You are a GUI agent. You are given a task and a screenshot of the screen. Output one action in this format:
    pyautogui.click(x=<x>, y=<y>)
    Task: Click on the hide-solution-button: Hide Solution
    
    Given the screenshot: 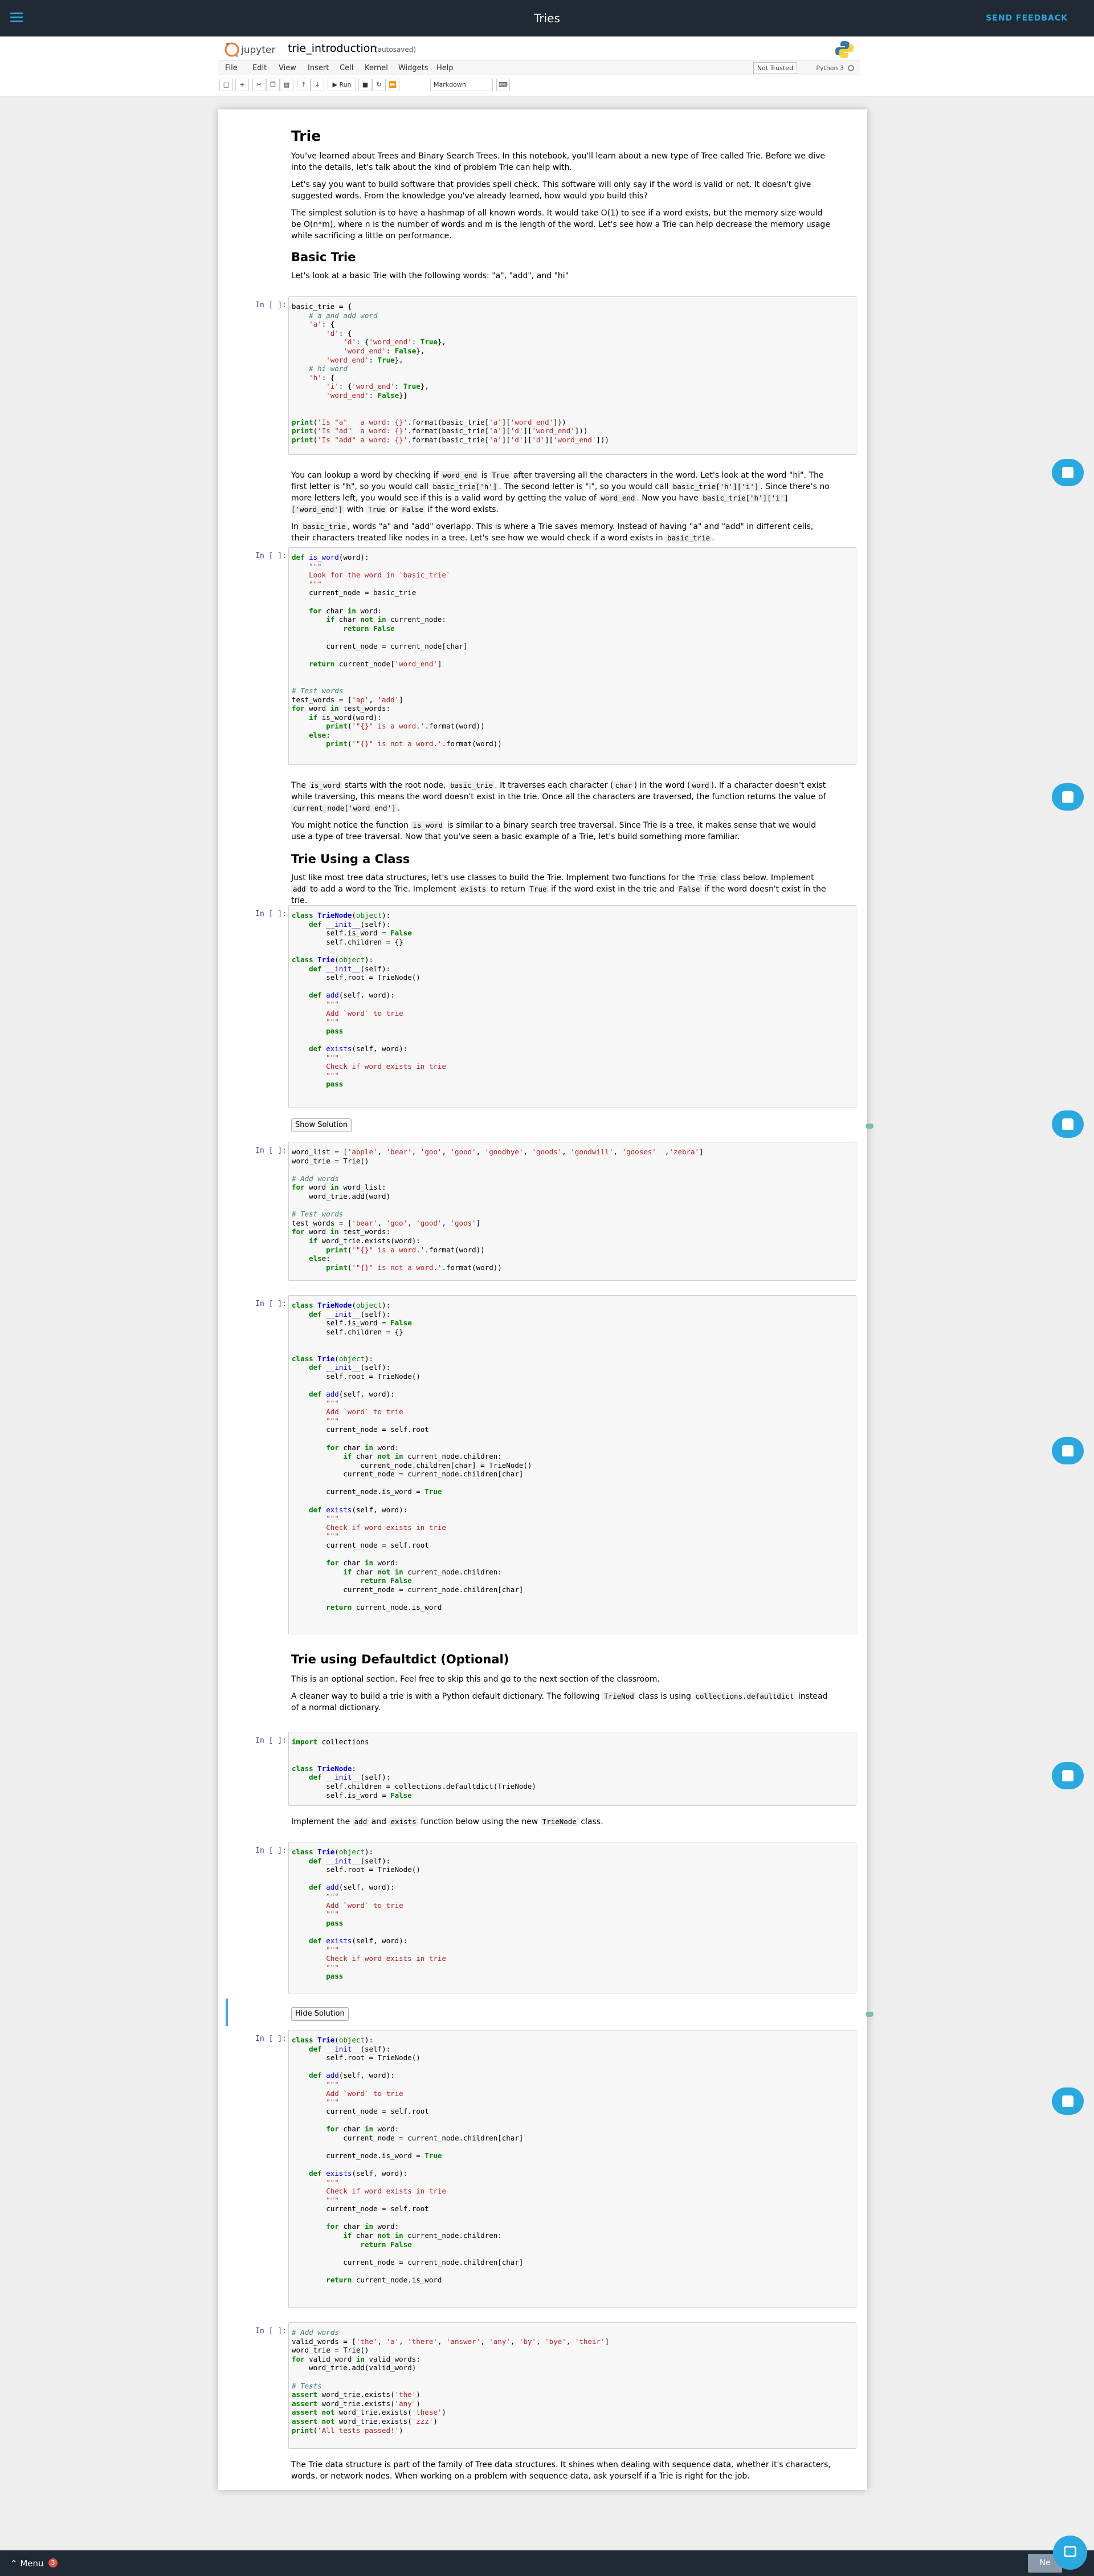 What is the action you would take?
    pyautogui.click(x=320, y=2014)
    